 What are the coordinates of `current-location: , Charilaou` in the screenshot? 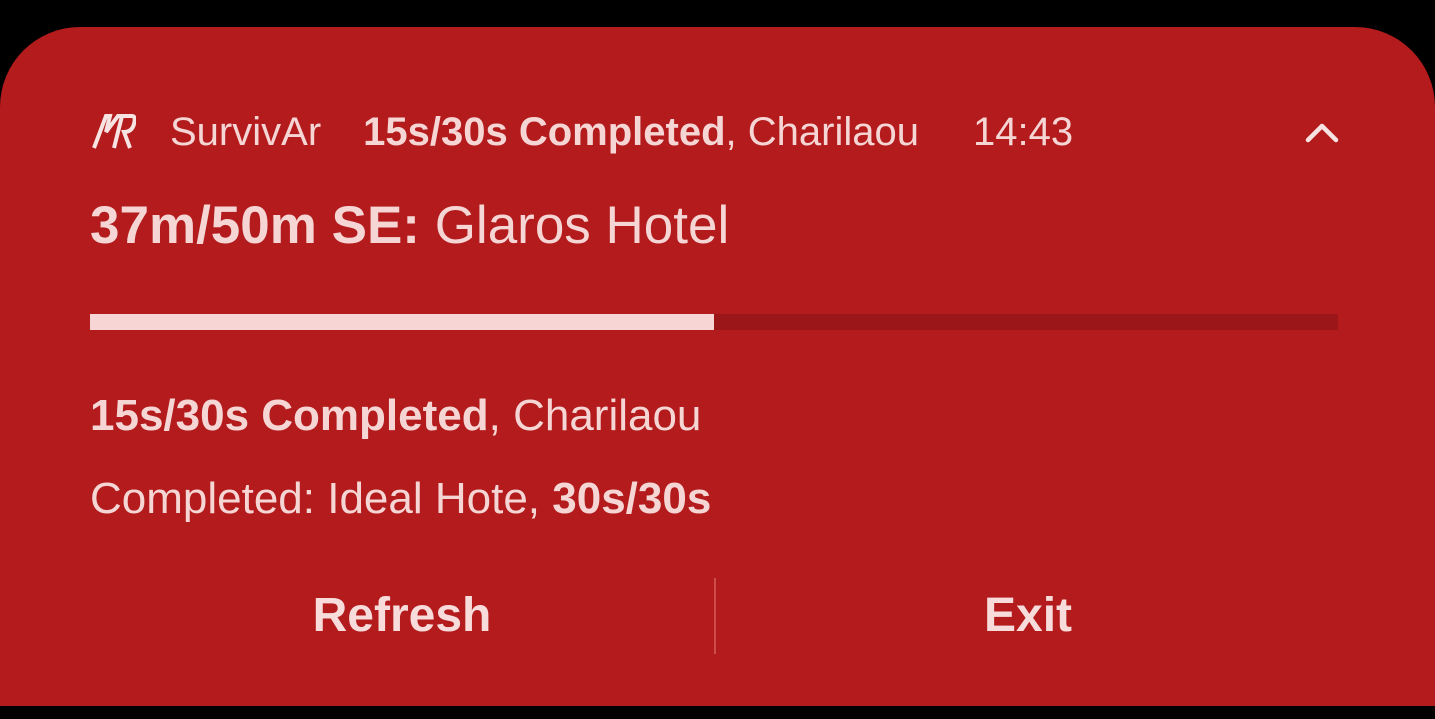 It's located at (595, 415).